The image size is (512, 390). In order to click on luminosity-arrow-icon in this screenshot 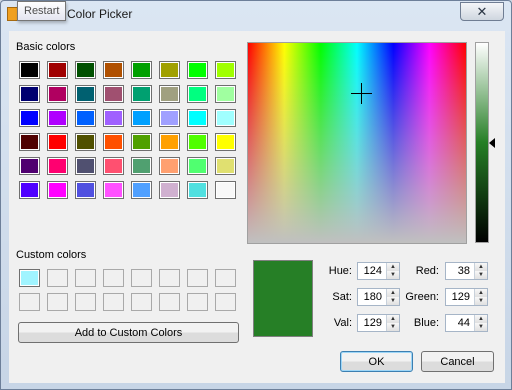, I will do `click(492, 142)`.